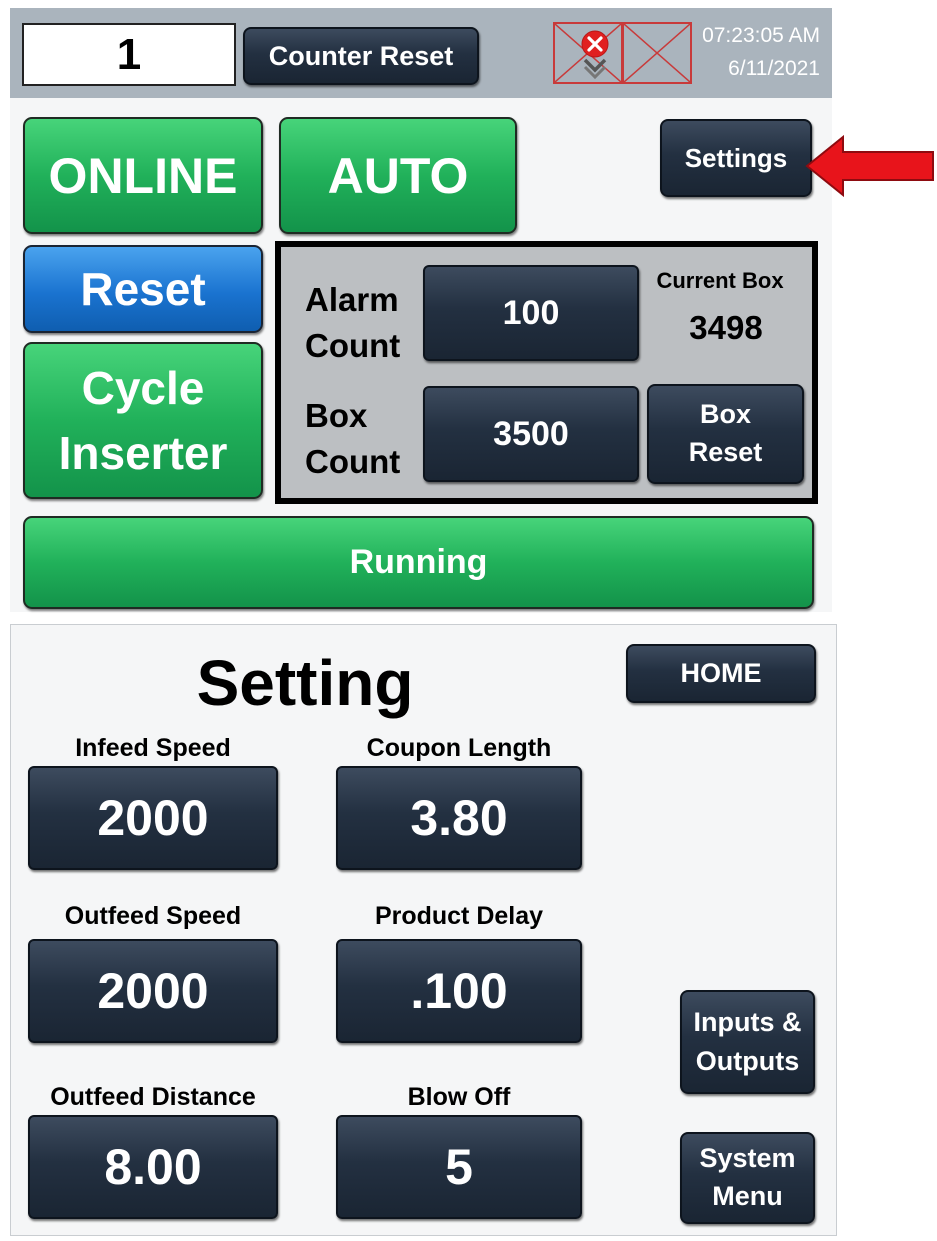 The width and height of the screenshot is (937, 1241). I want to click on auto-button: AUTO, so click(398, 175).